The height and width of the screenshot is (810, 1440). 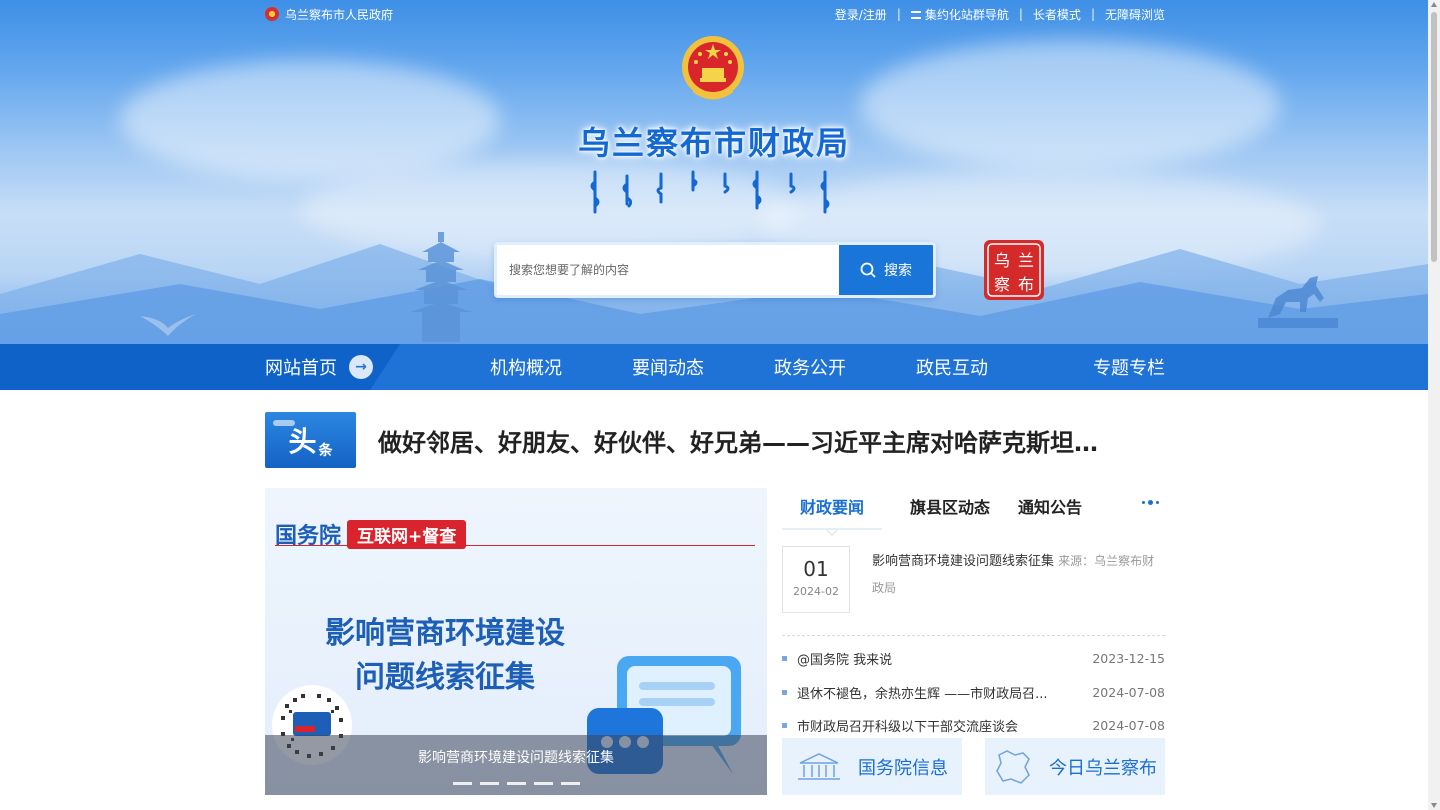 What do you see at coordinates (1434, 4) in the screenshot?
I see `scroll-up-icon` at bounding box center [1434, 4].